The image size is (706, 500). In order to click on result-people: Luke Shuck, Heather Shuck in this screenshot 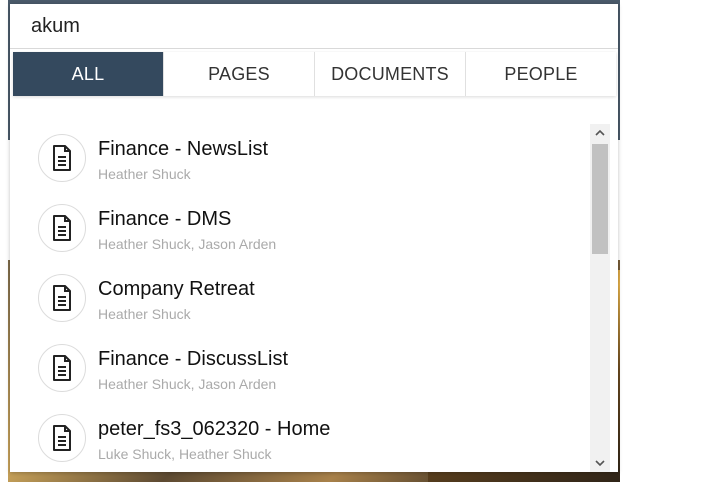, I will do `click(185, 454)`.